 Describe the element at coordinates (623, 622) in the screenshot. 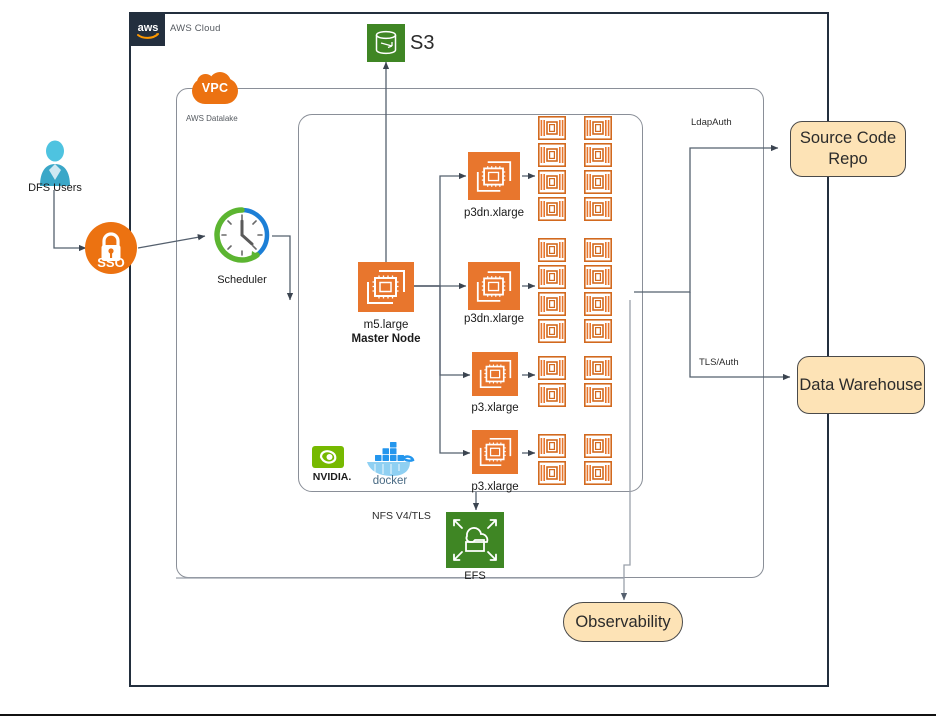

I see `observability-box: Observability` at that location.